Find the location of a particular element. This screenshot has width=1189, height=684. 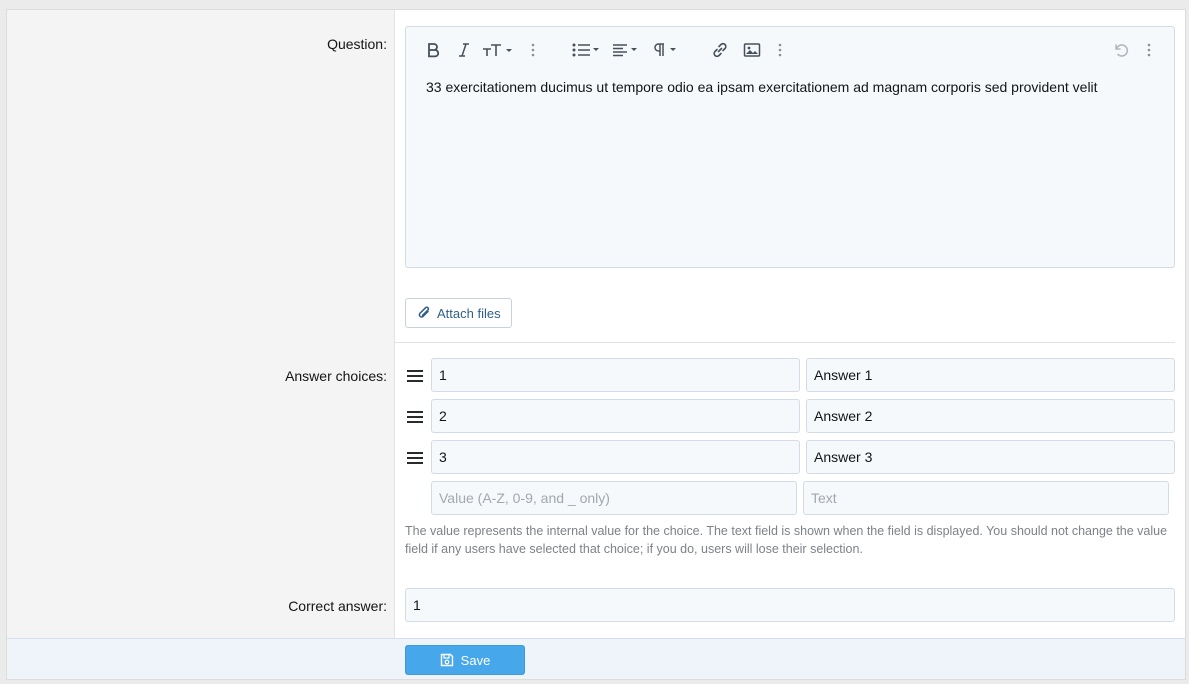

correct-answer-label: Correct answer: is located at coordinates (337, 606).